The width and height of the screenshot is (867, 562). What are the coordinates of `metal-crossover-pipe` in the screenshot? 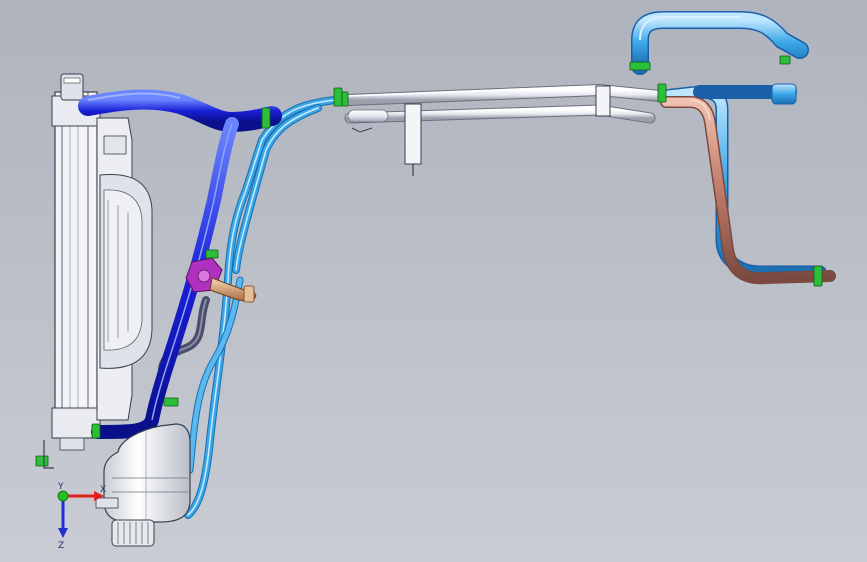 It's located at (504, 129).